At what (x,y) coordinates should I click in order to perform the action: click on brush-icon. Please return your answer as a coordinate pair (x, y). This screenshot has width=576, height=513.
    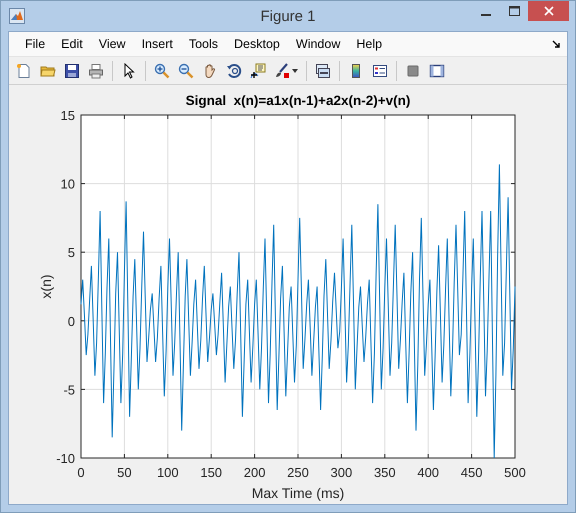
    Looking at the image, I should click on (282, 70).